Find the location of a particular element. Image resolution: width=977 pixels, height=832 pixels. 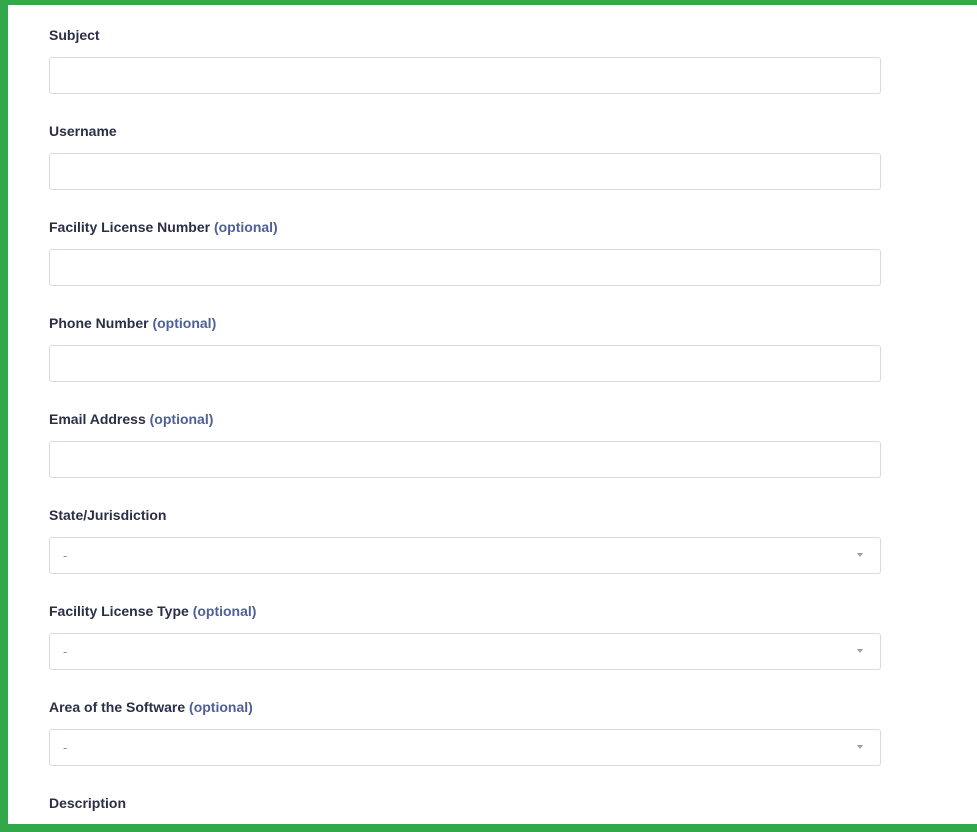

area-of-software-select: - is located at coordinates (465, 747).